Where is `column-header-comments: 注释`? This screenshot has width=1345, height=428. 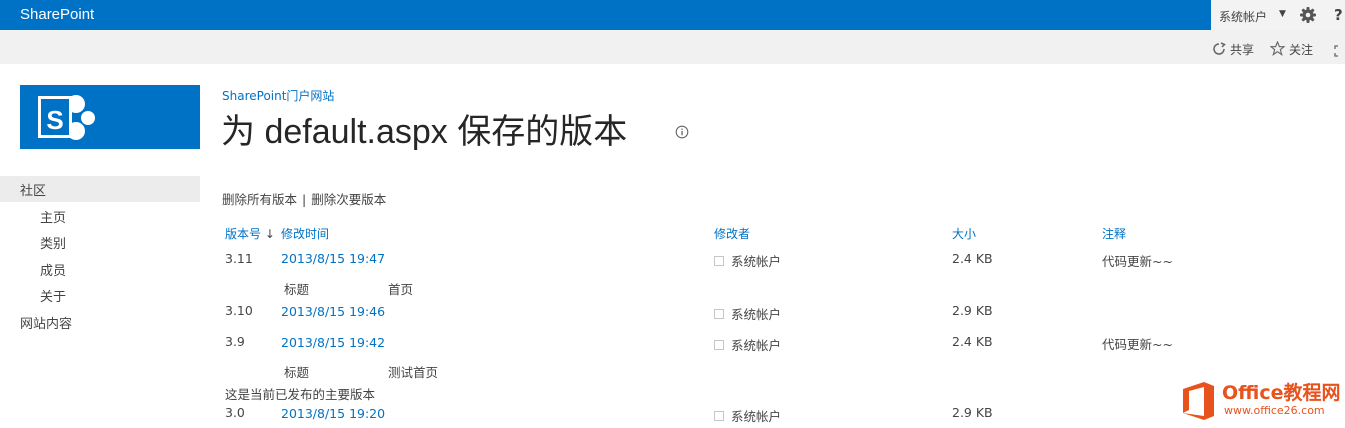 column-header-comments: 注释 is located at coordinates (1114, 233).